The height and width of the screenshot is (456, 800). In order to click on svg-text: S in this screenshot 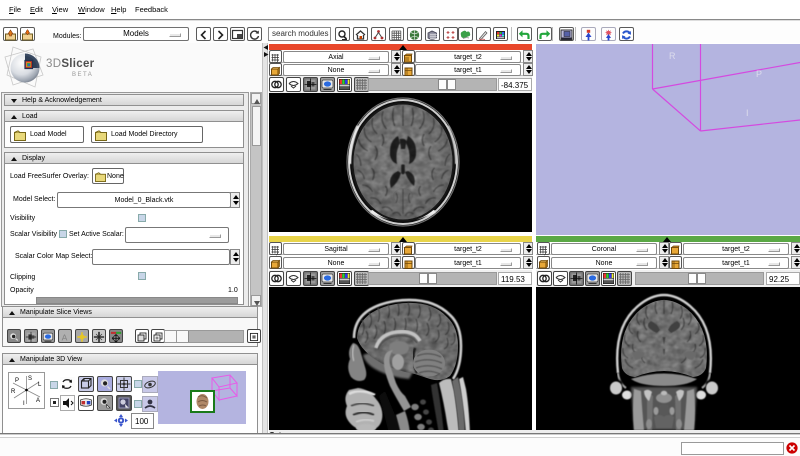, I will do `click(30, 379)`.